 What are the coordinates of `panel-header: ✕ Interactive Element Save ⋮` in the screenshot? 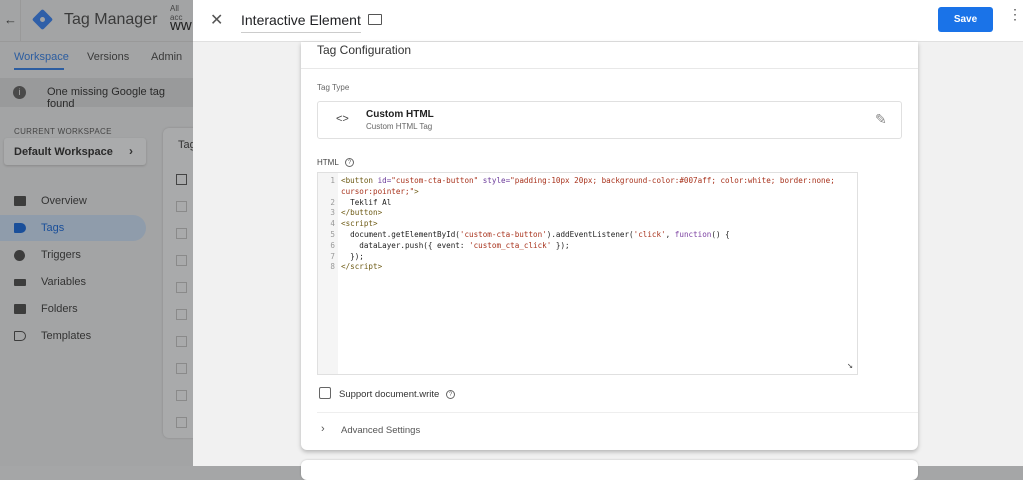 It's located at (608, 21).